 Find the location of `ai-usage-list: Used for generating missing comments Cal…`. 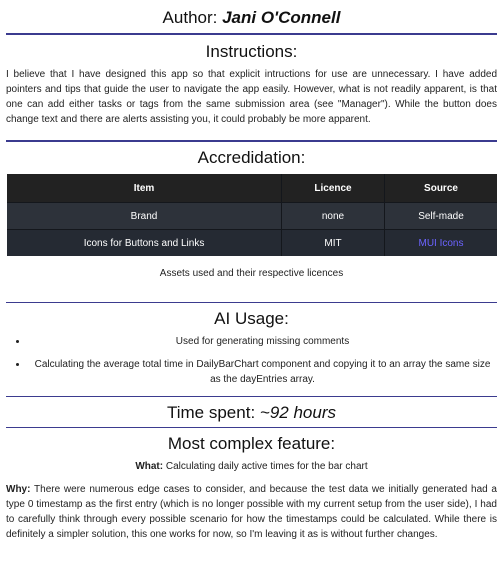

ai-usage-list: Used for generating missing comments Cal… is located at coordinates (251, 360).